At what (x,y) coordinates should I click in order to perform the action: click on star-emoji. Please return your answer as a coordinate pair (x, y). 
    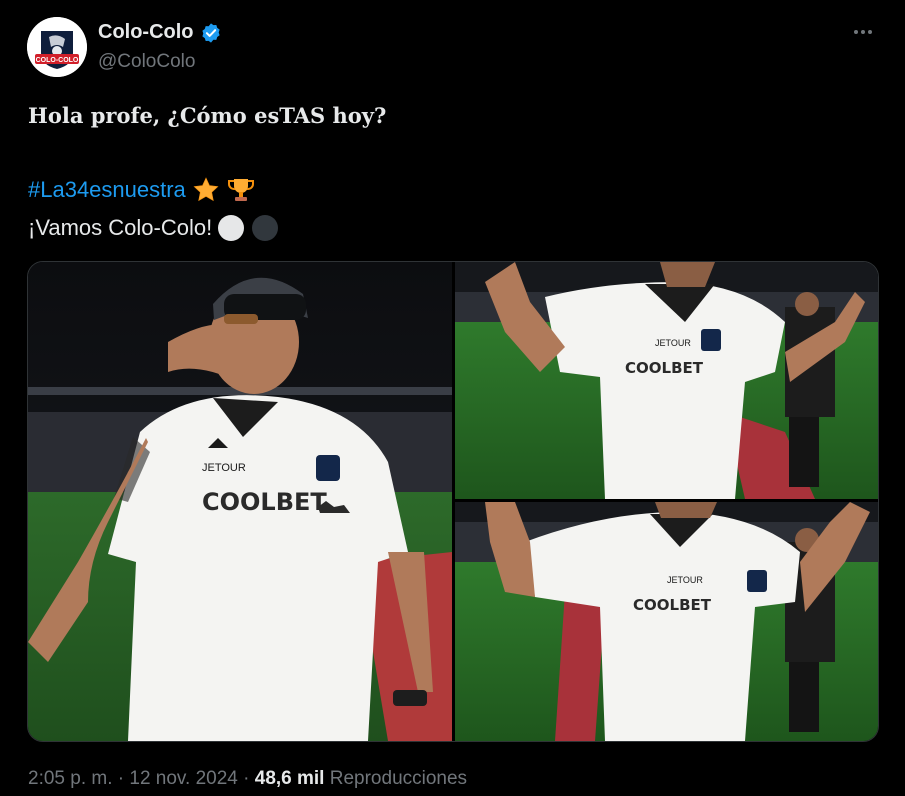
    Looking at the image, I should click on (206, 189).